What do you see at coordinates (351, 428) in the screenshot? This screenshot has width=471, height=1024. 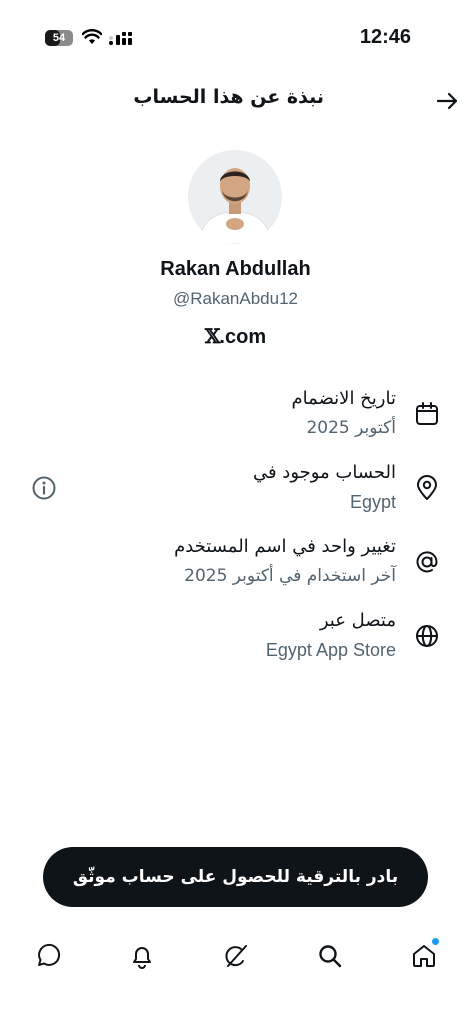 I see `joined-date-value: أكتوبر 2025` at bounding box center [351, 428].